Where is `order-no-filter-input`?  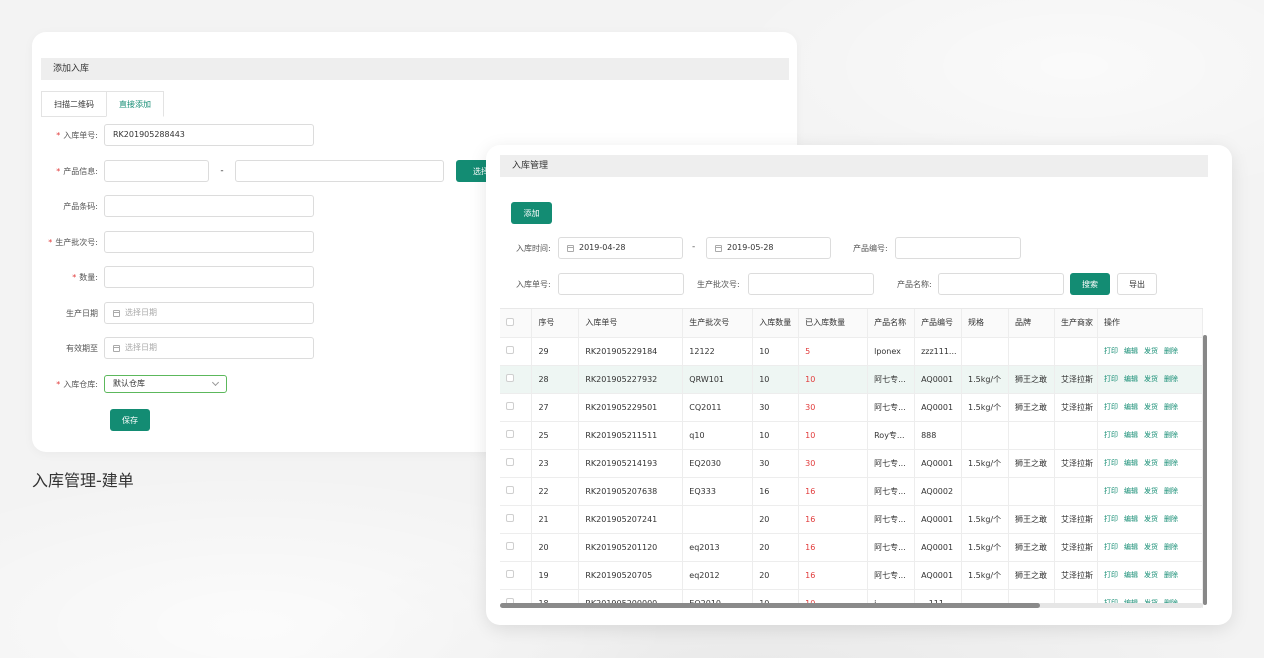
order-no-filter-input is located at coordinates (621, 284).